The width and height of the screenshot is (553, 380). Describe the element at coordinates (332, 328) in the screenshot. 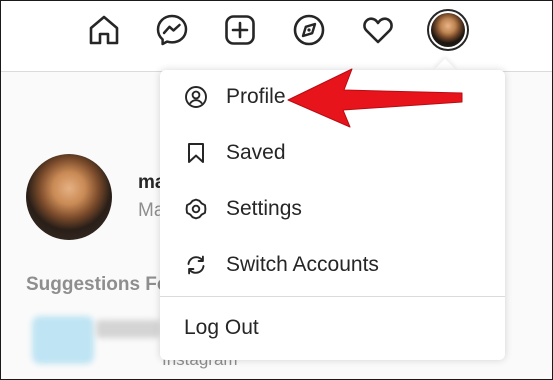

I see `menu-item-log-out: Log Out` at that location.